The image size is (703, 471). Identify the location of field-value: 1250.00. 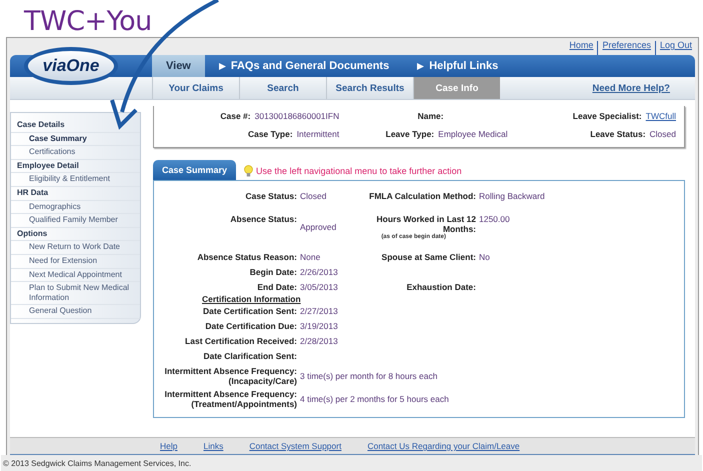
(494, 219).